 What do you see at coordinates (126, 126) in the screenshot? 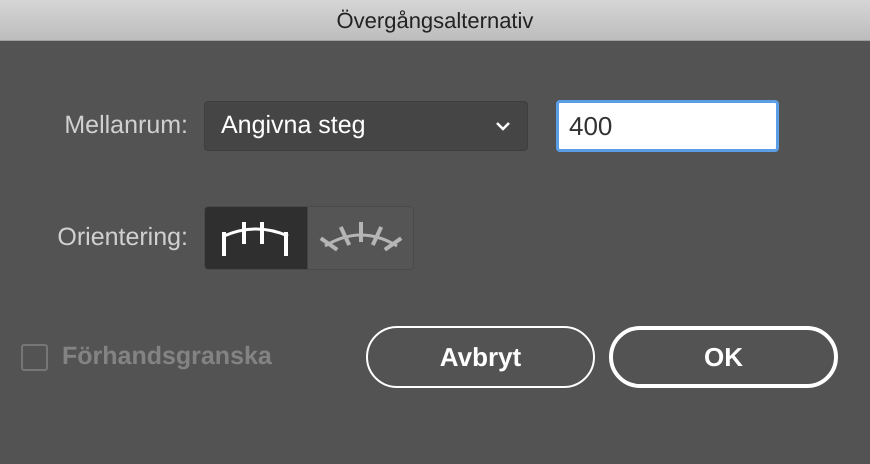
I see `spacing-label: Mellanrum:` at bounding box center [126, 126].